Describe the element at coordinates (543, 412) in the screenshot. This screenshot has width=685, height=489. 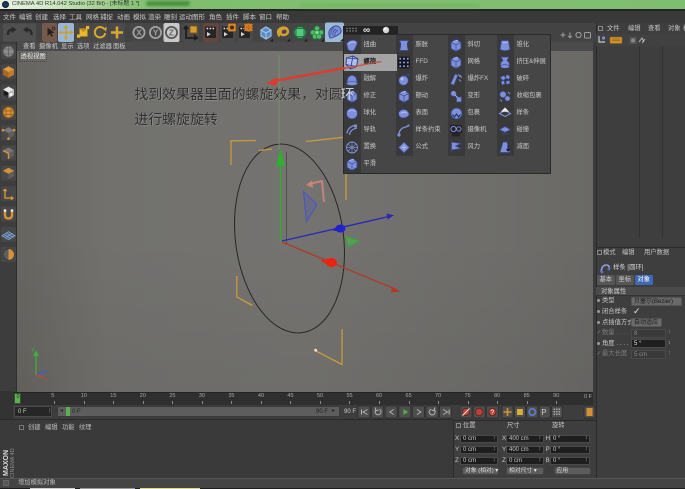
I see `svg-text: P` at that location.